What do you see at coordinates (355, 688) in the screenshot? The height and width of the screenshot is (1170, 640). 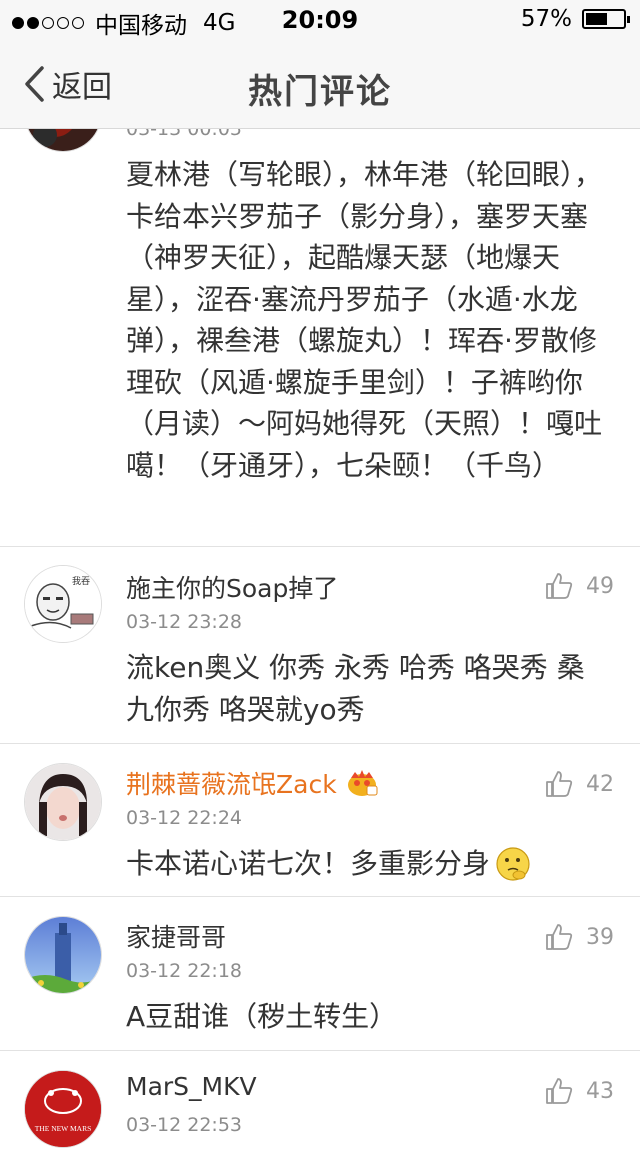 I see `comment-text: 流ken奥义 你秀 永秀 哈秀 咯哭秀 桑九你秀 咯哭就yo秀` at bounding box center [355, 688].